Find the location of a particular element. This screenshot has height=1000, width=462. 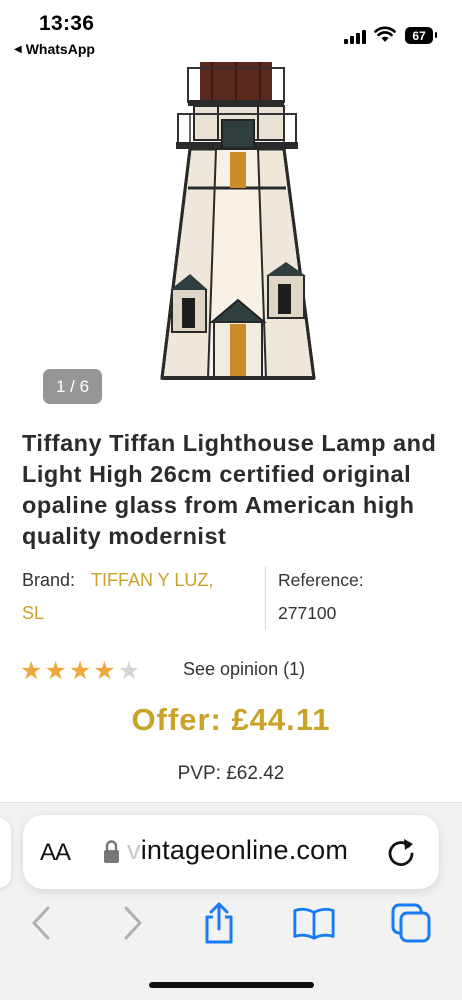

cellular-signal-icon is located at coordinates (355, 36).